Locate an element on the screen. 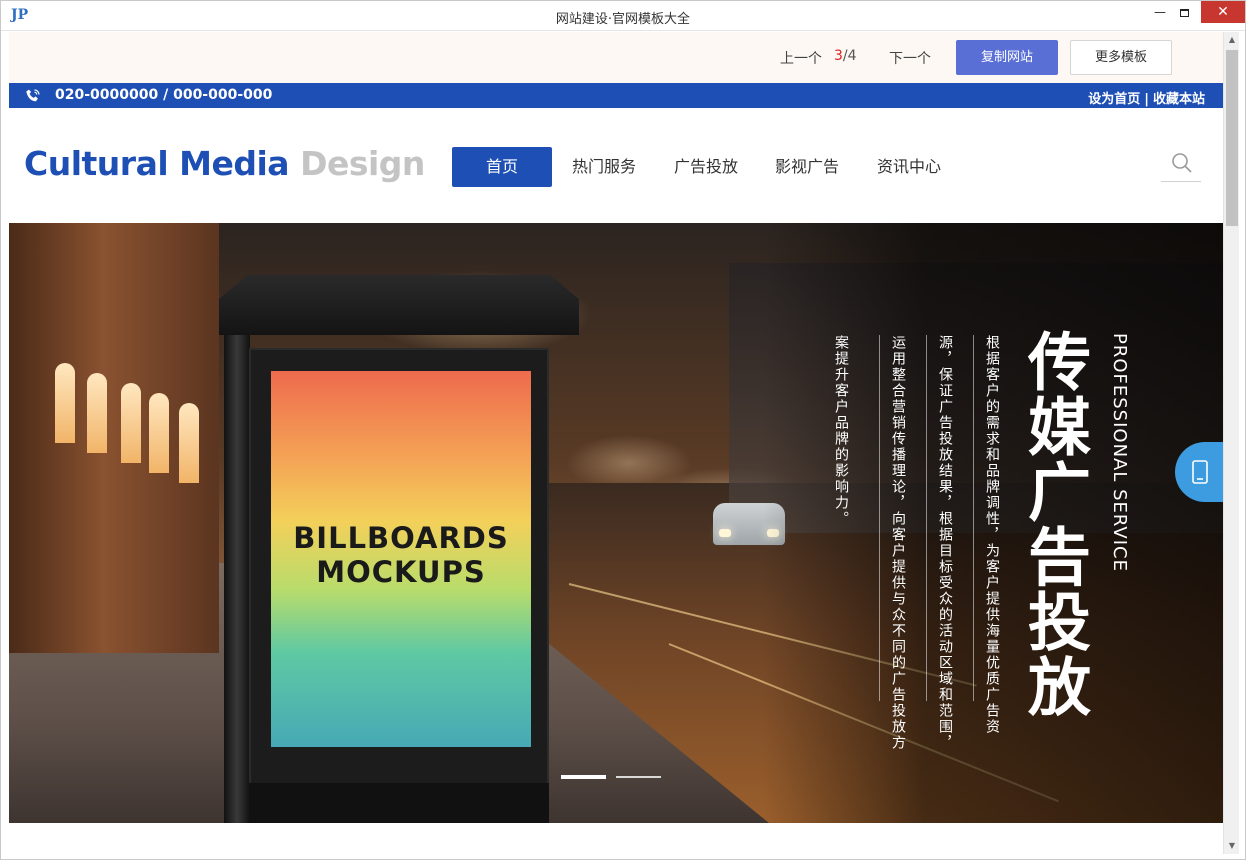 This screenshot has width=1246, height=860. billboard-text: BILLBOARDS MOCKUPS is located at coordinates (401, 555).